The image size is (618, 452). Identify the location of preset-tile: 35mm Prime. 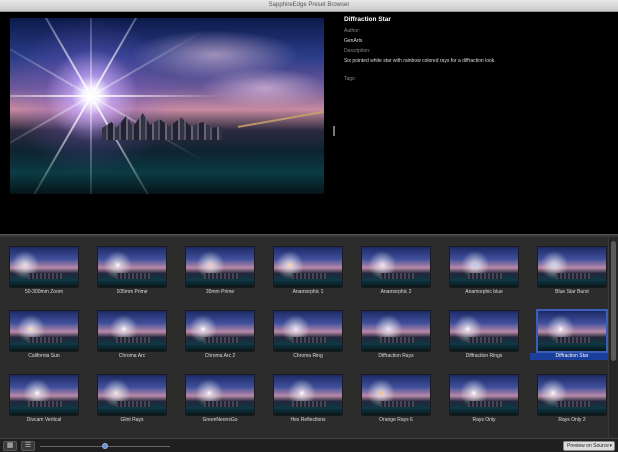
(220, 269).